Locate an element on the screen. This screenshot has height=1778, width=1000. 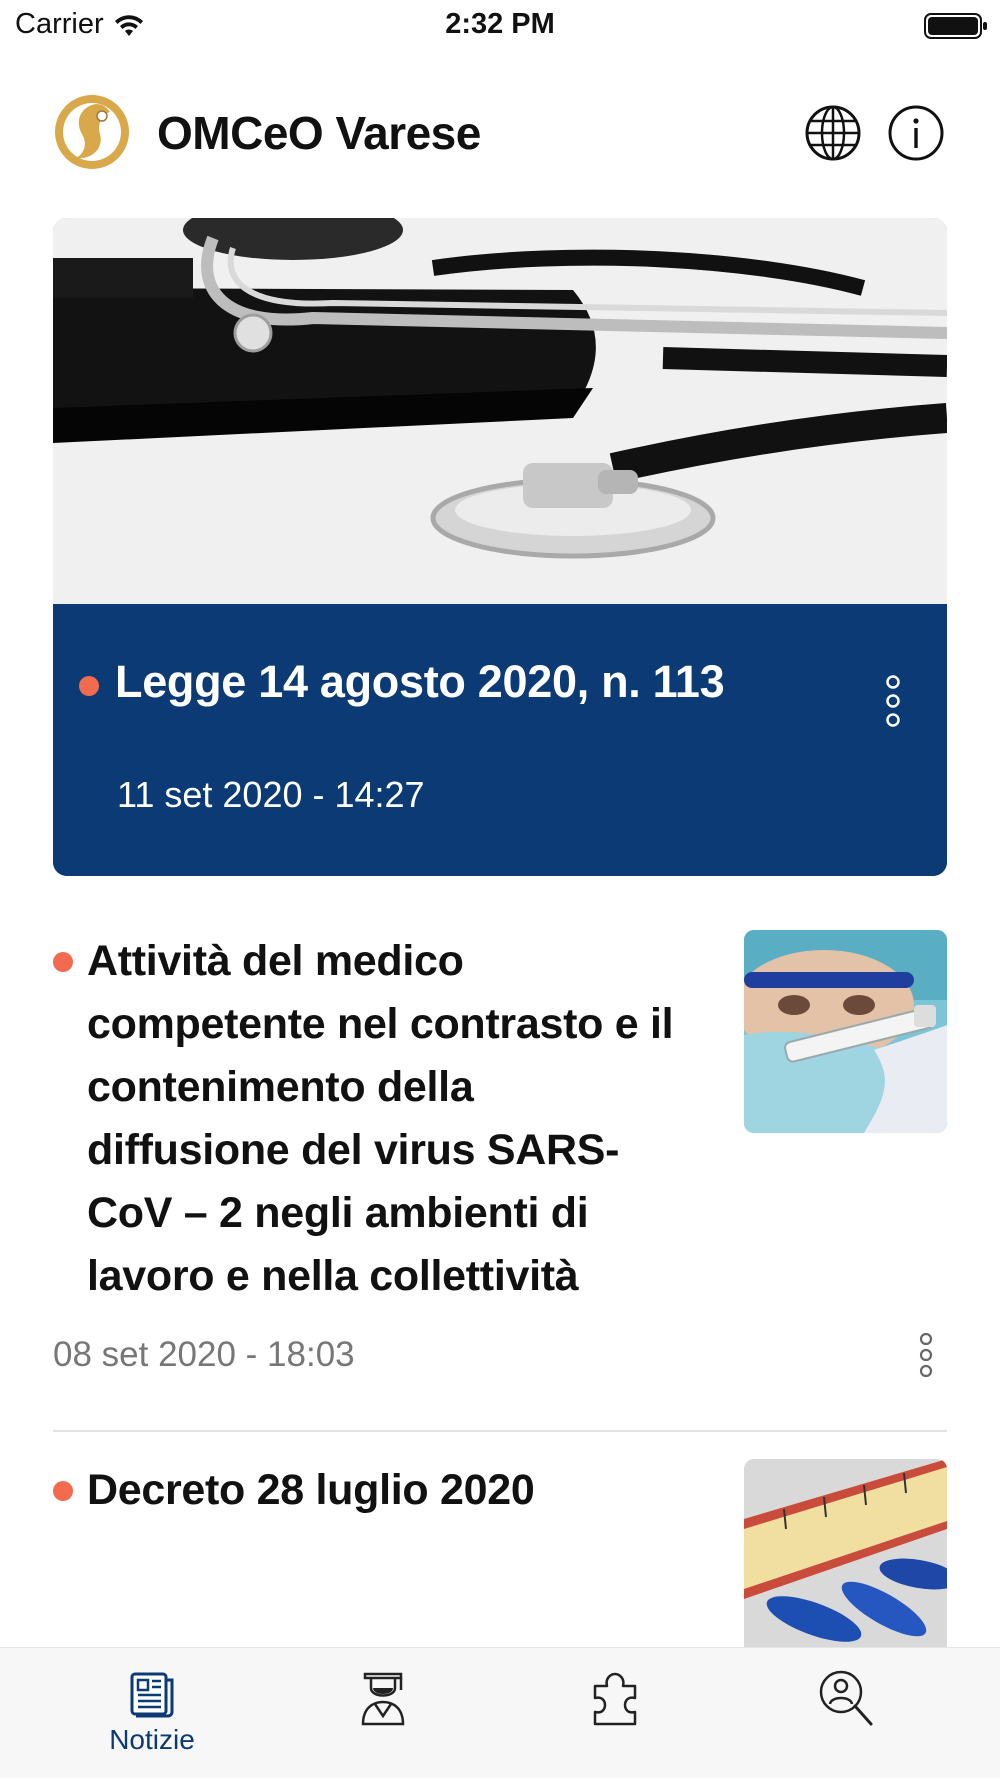
news-title: Decreto 28 luglio 2020 is located at coordinates (311, 1490).